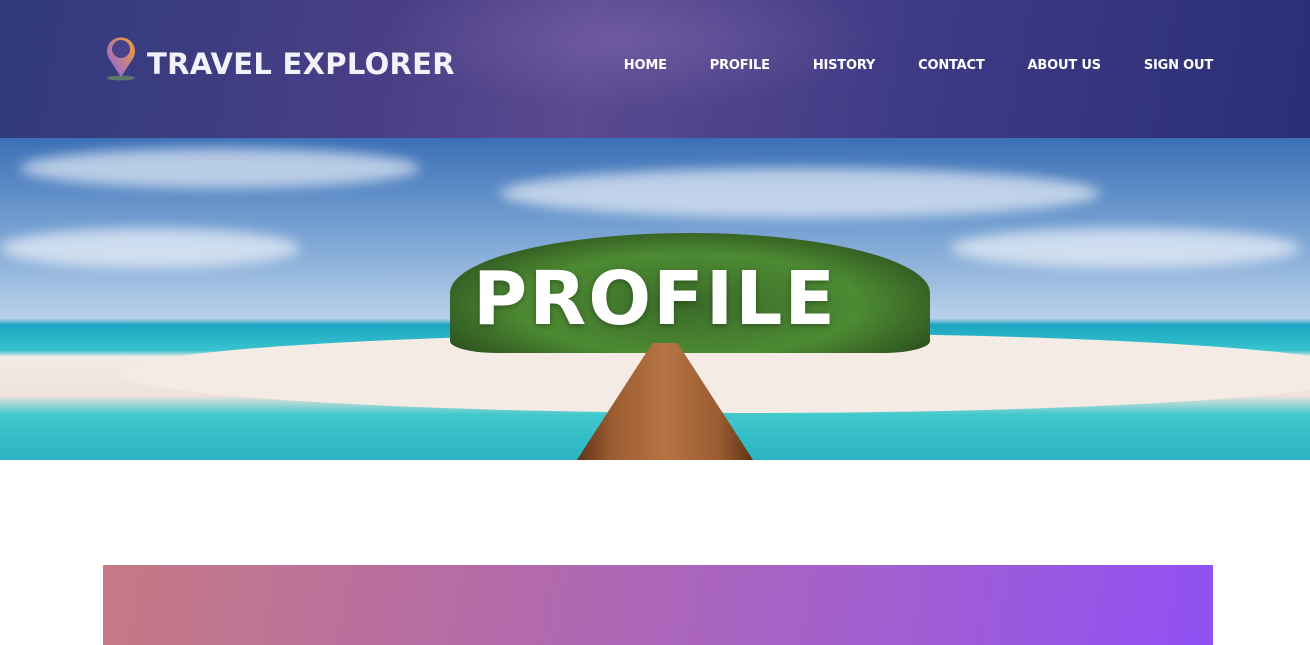 The height and width of the screenshot is (645, 1310). What do you see at coordinates (658, 605) in the screenshot?
I see `profile-card` at bounding box center [658, 605].